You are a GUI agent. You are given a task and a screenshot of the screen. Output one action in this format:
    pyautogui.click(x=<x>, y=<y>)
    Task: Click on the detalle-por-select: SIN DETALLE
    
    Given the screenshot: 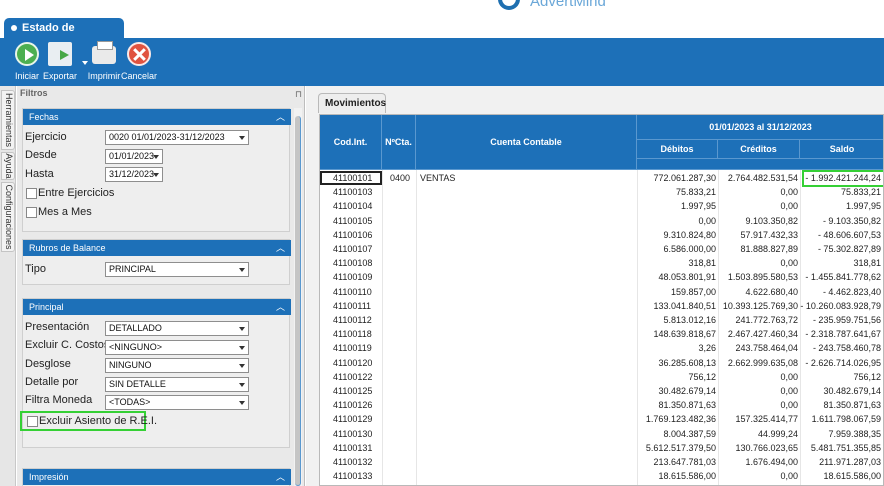 What is the action you would take?
    pyautogui.click(x=177, y=384)
    